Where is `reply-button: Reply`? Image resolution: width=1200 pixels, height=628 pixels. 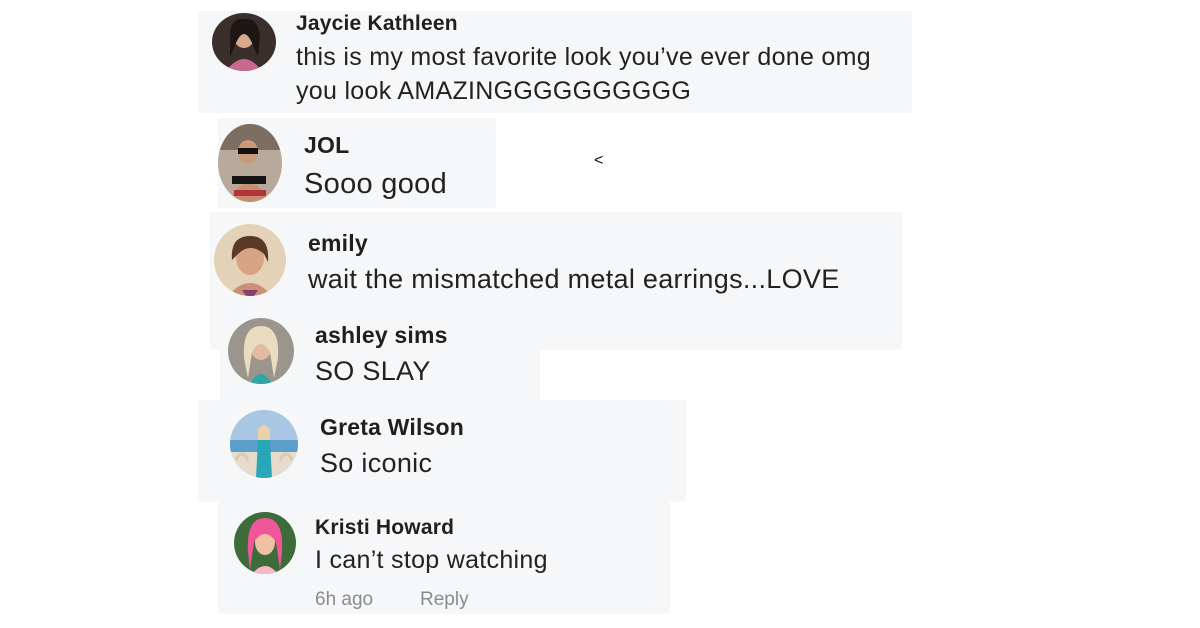 reply-button: Reply is located at coordinates (444, 600).